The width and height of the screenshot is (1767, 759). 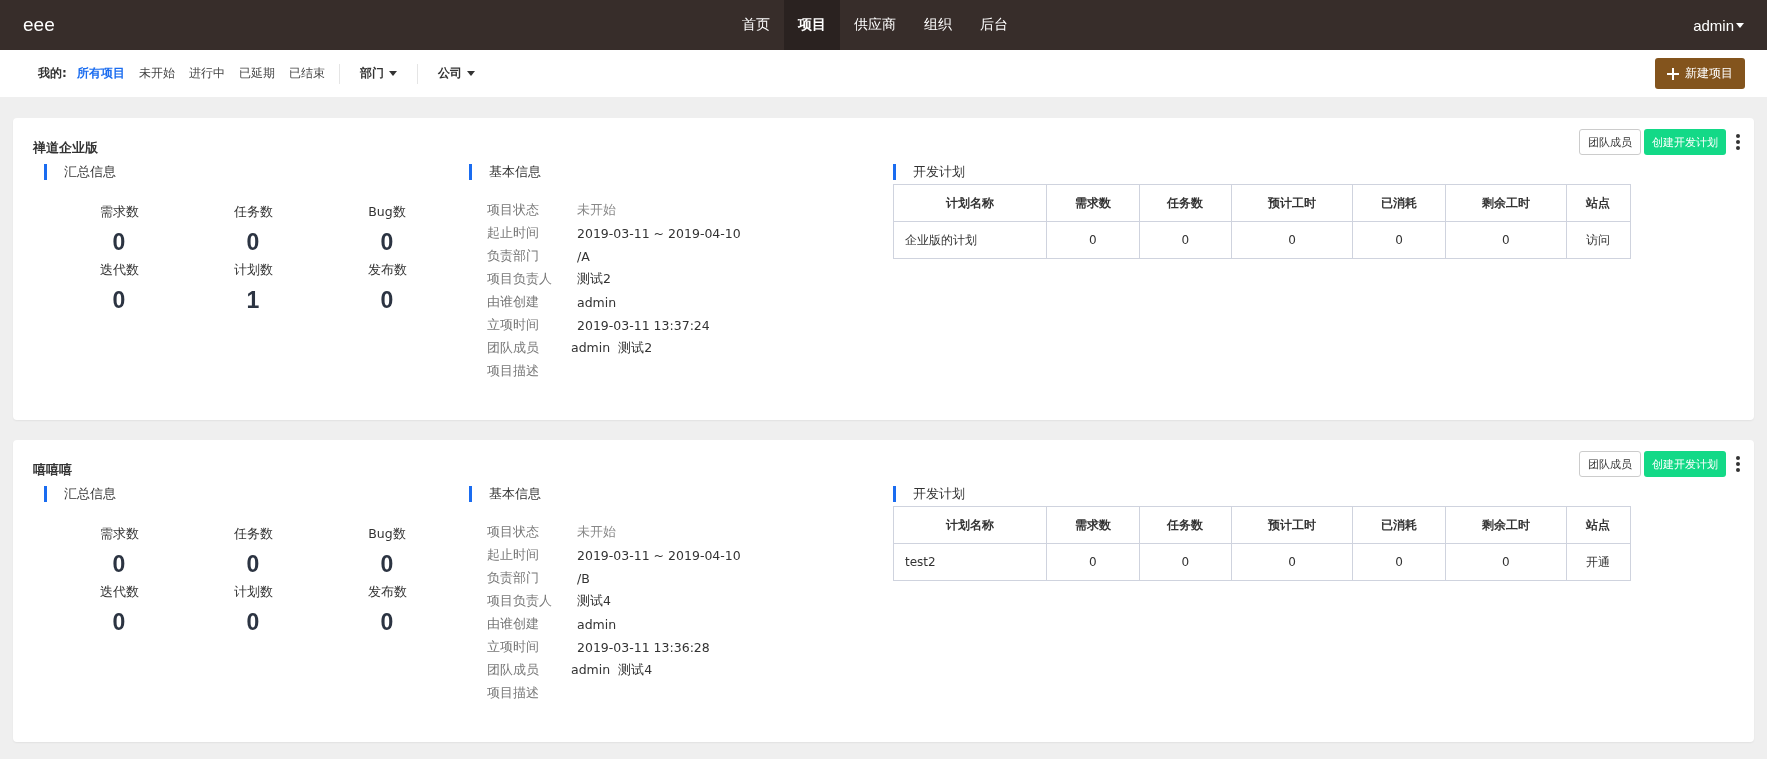 What do you see at coordinates (52, 470) in the screenshot?
I see `project-title: 嘻嘻嘻` at bounding box center [52, 470].